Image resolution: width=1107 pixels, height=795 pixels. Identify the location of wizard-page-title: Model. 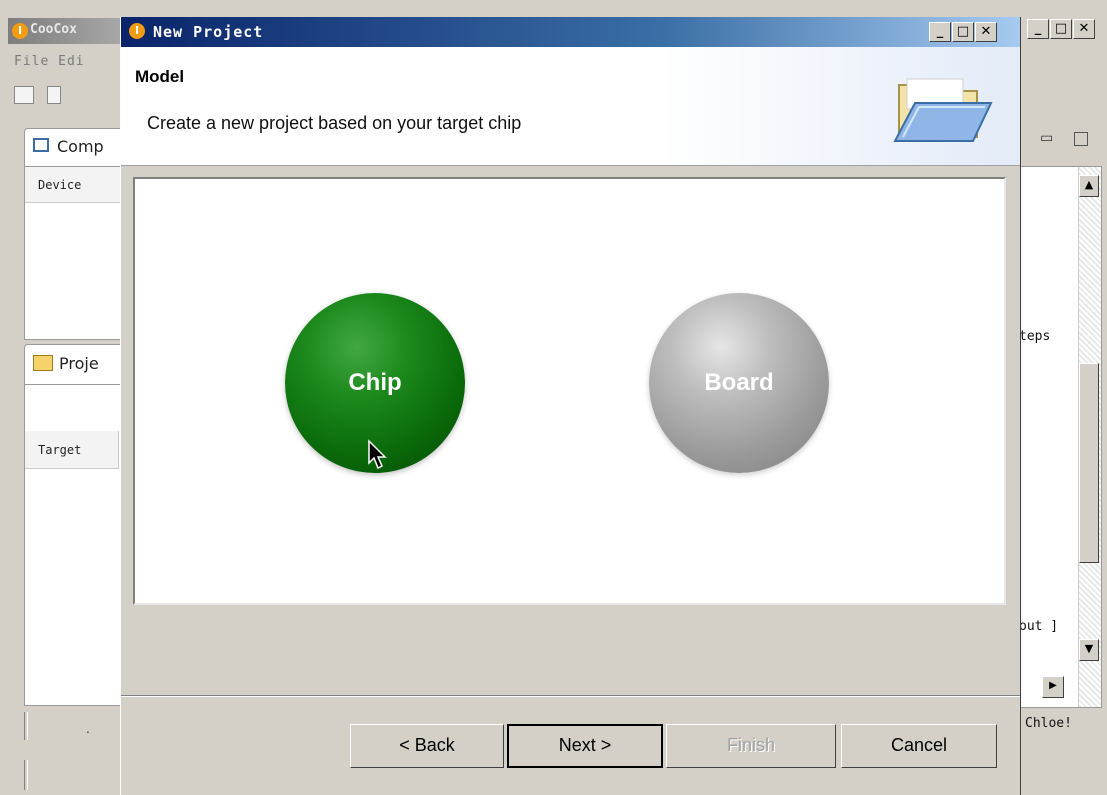
(160, 76).